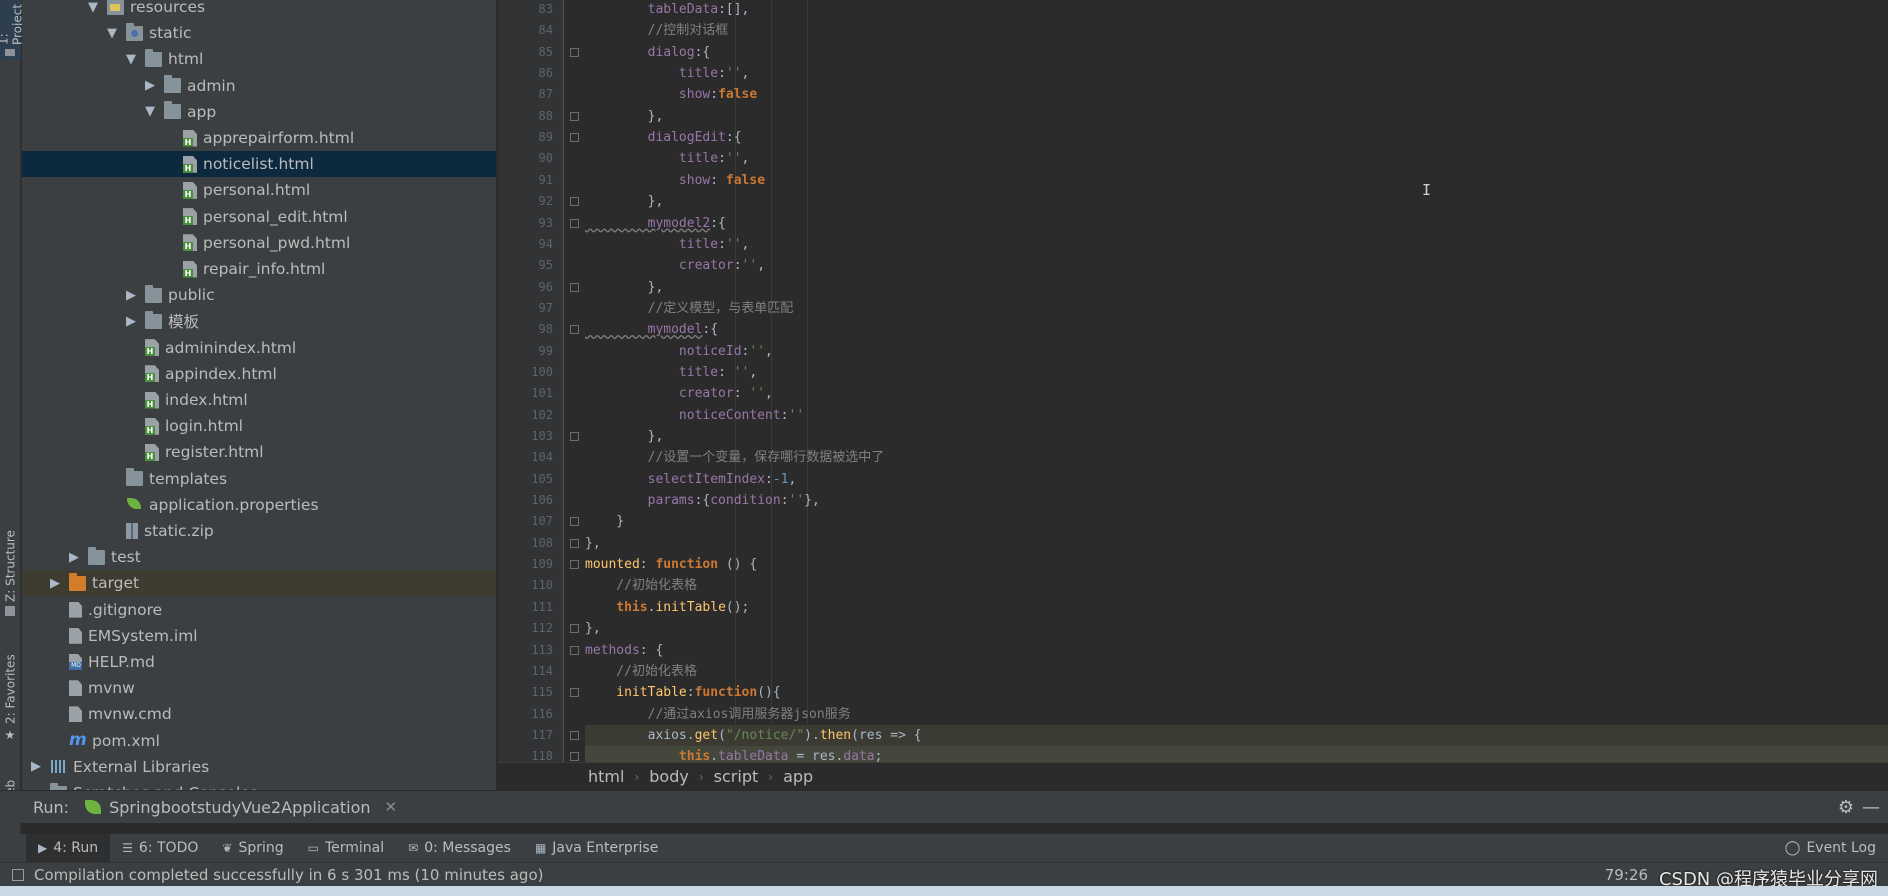  Describe the element at coordinates (10, 696) in the screenshot. I see `favorites-tool-tab: ★ 2: Favorites` at that location.